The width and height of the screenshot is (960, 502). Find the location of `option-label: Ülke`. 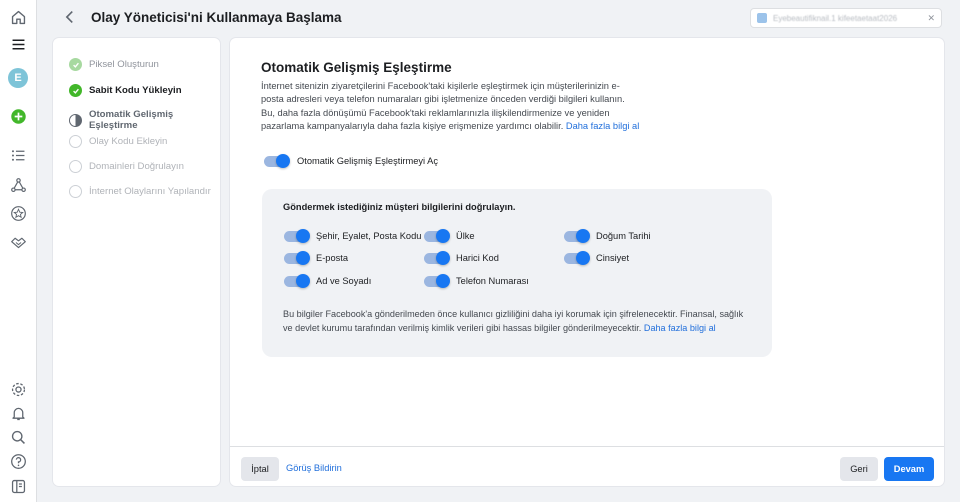

option-label: Ülke is located at coordinates (465, 236).